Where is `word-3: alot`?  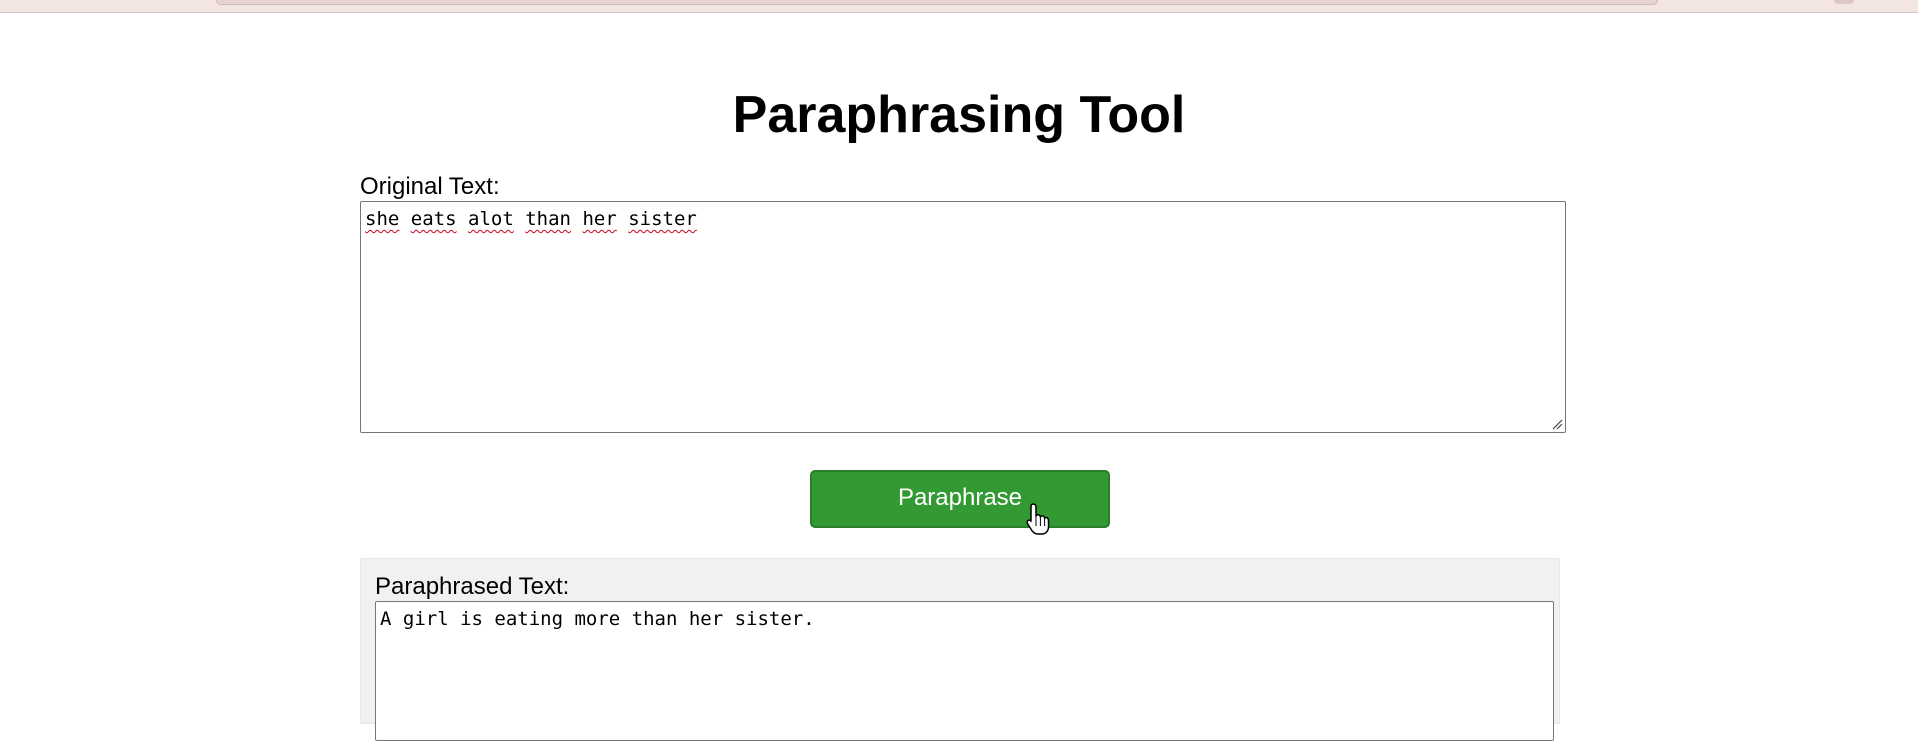 word-3: alot is located at coordinates (491, 219).